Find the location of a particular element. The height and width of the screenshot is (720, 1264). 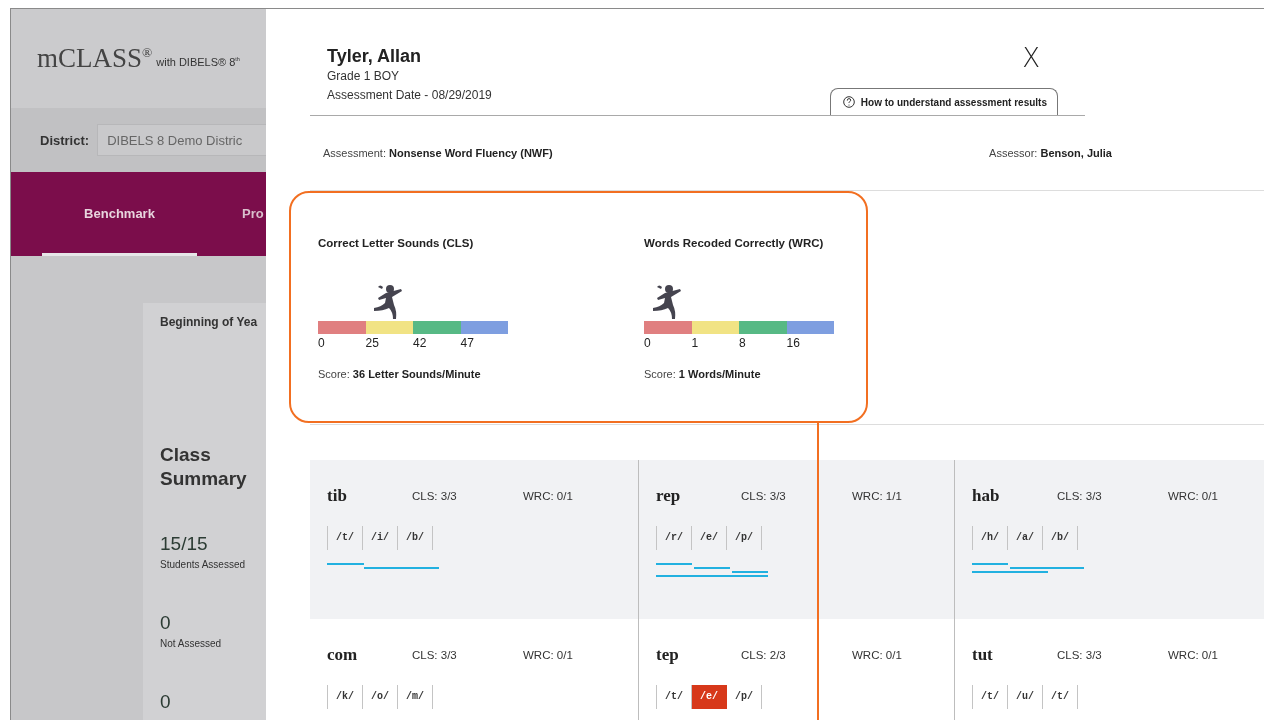

letter-sound: /a/ is located at coordinates (1026, 538).